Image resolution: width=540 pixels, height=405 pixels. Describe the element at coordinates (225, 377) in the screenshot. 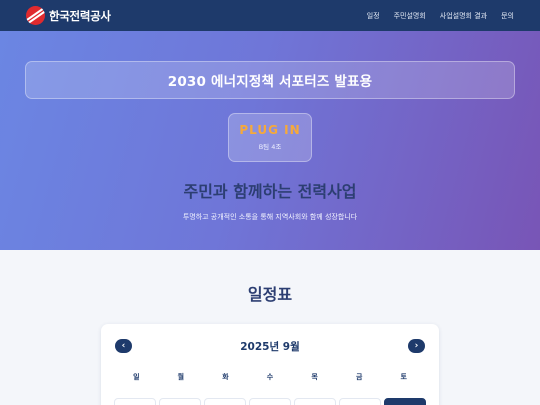

I see `weekday-tue: 화` at that location.